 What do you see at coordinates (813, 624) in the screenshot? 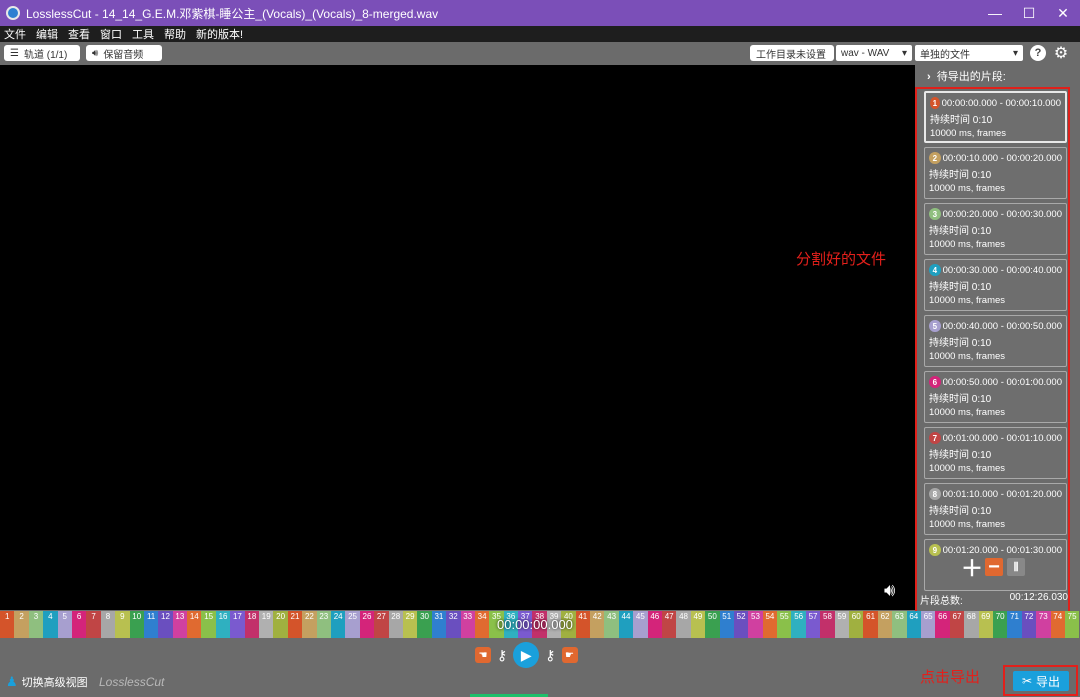
I see `timeline-segment: 57` at bounding box center [813, 624].